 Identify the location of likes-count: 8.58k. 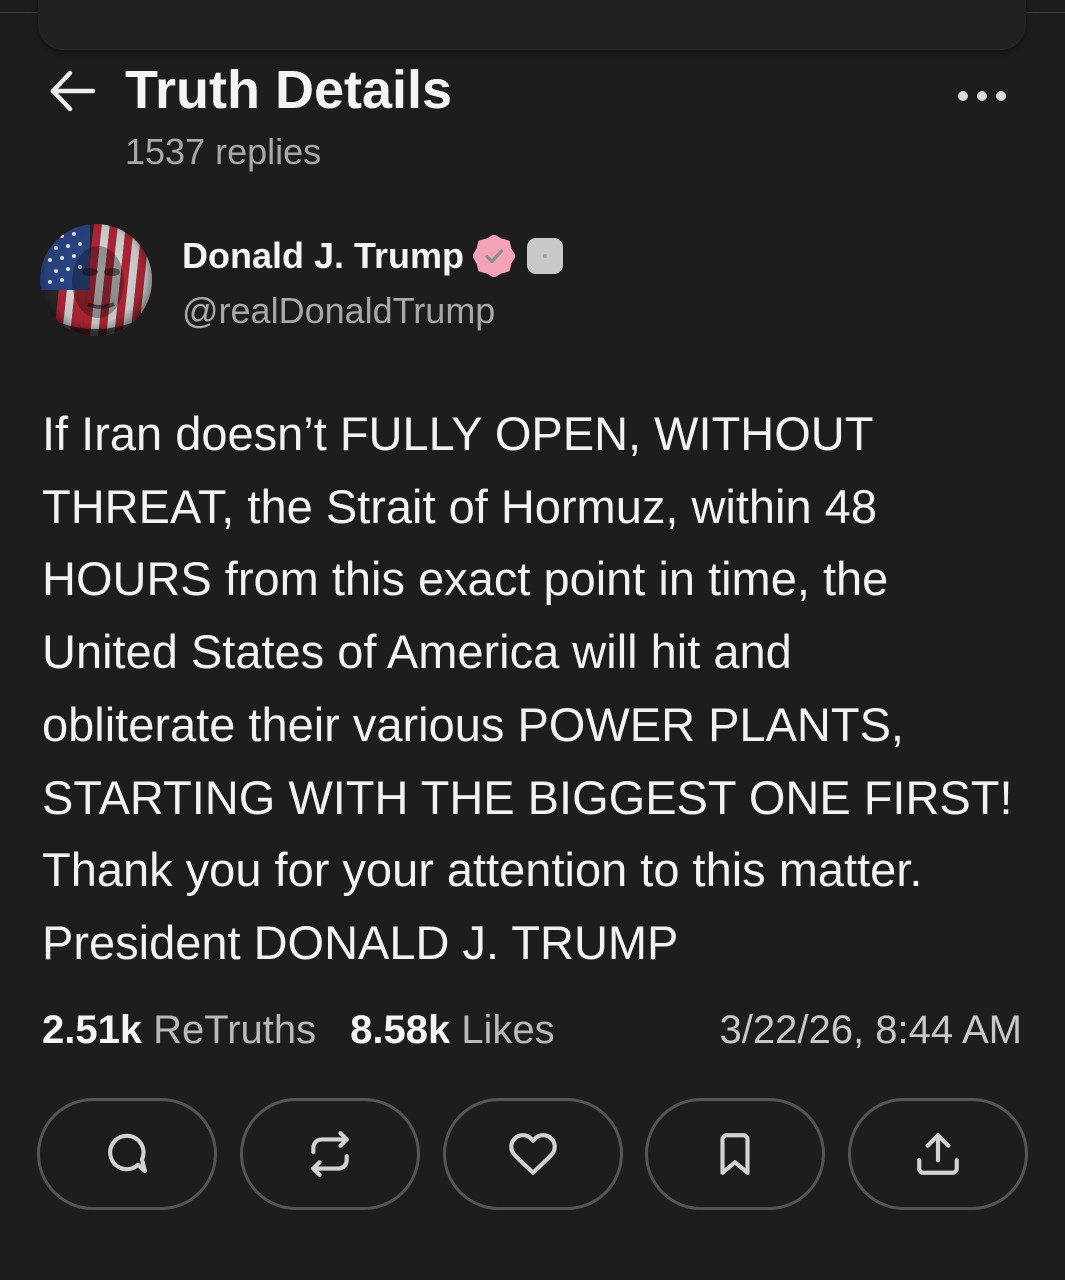
(400, 1030).